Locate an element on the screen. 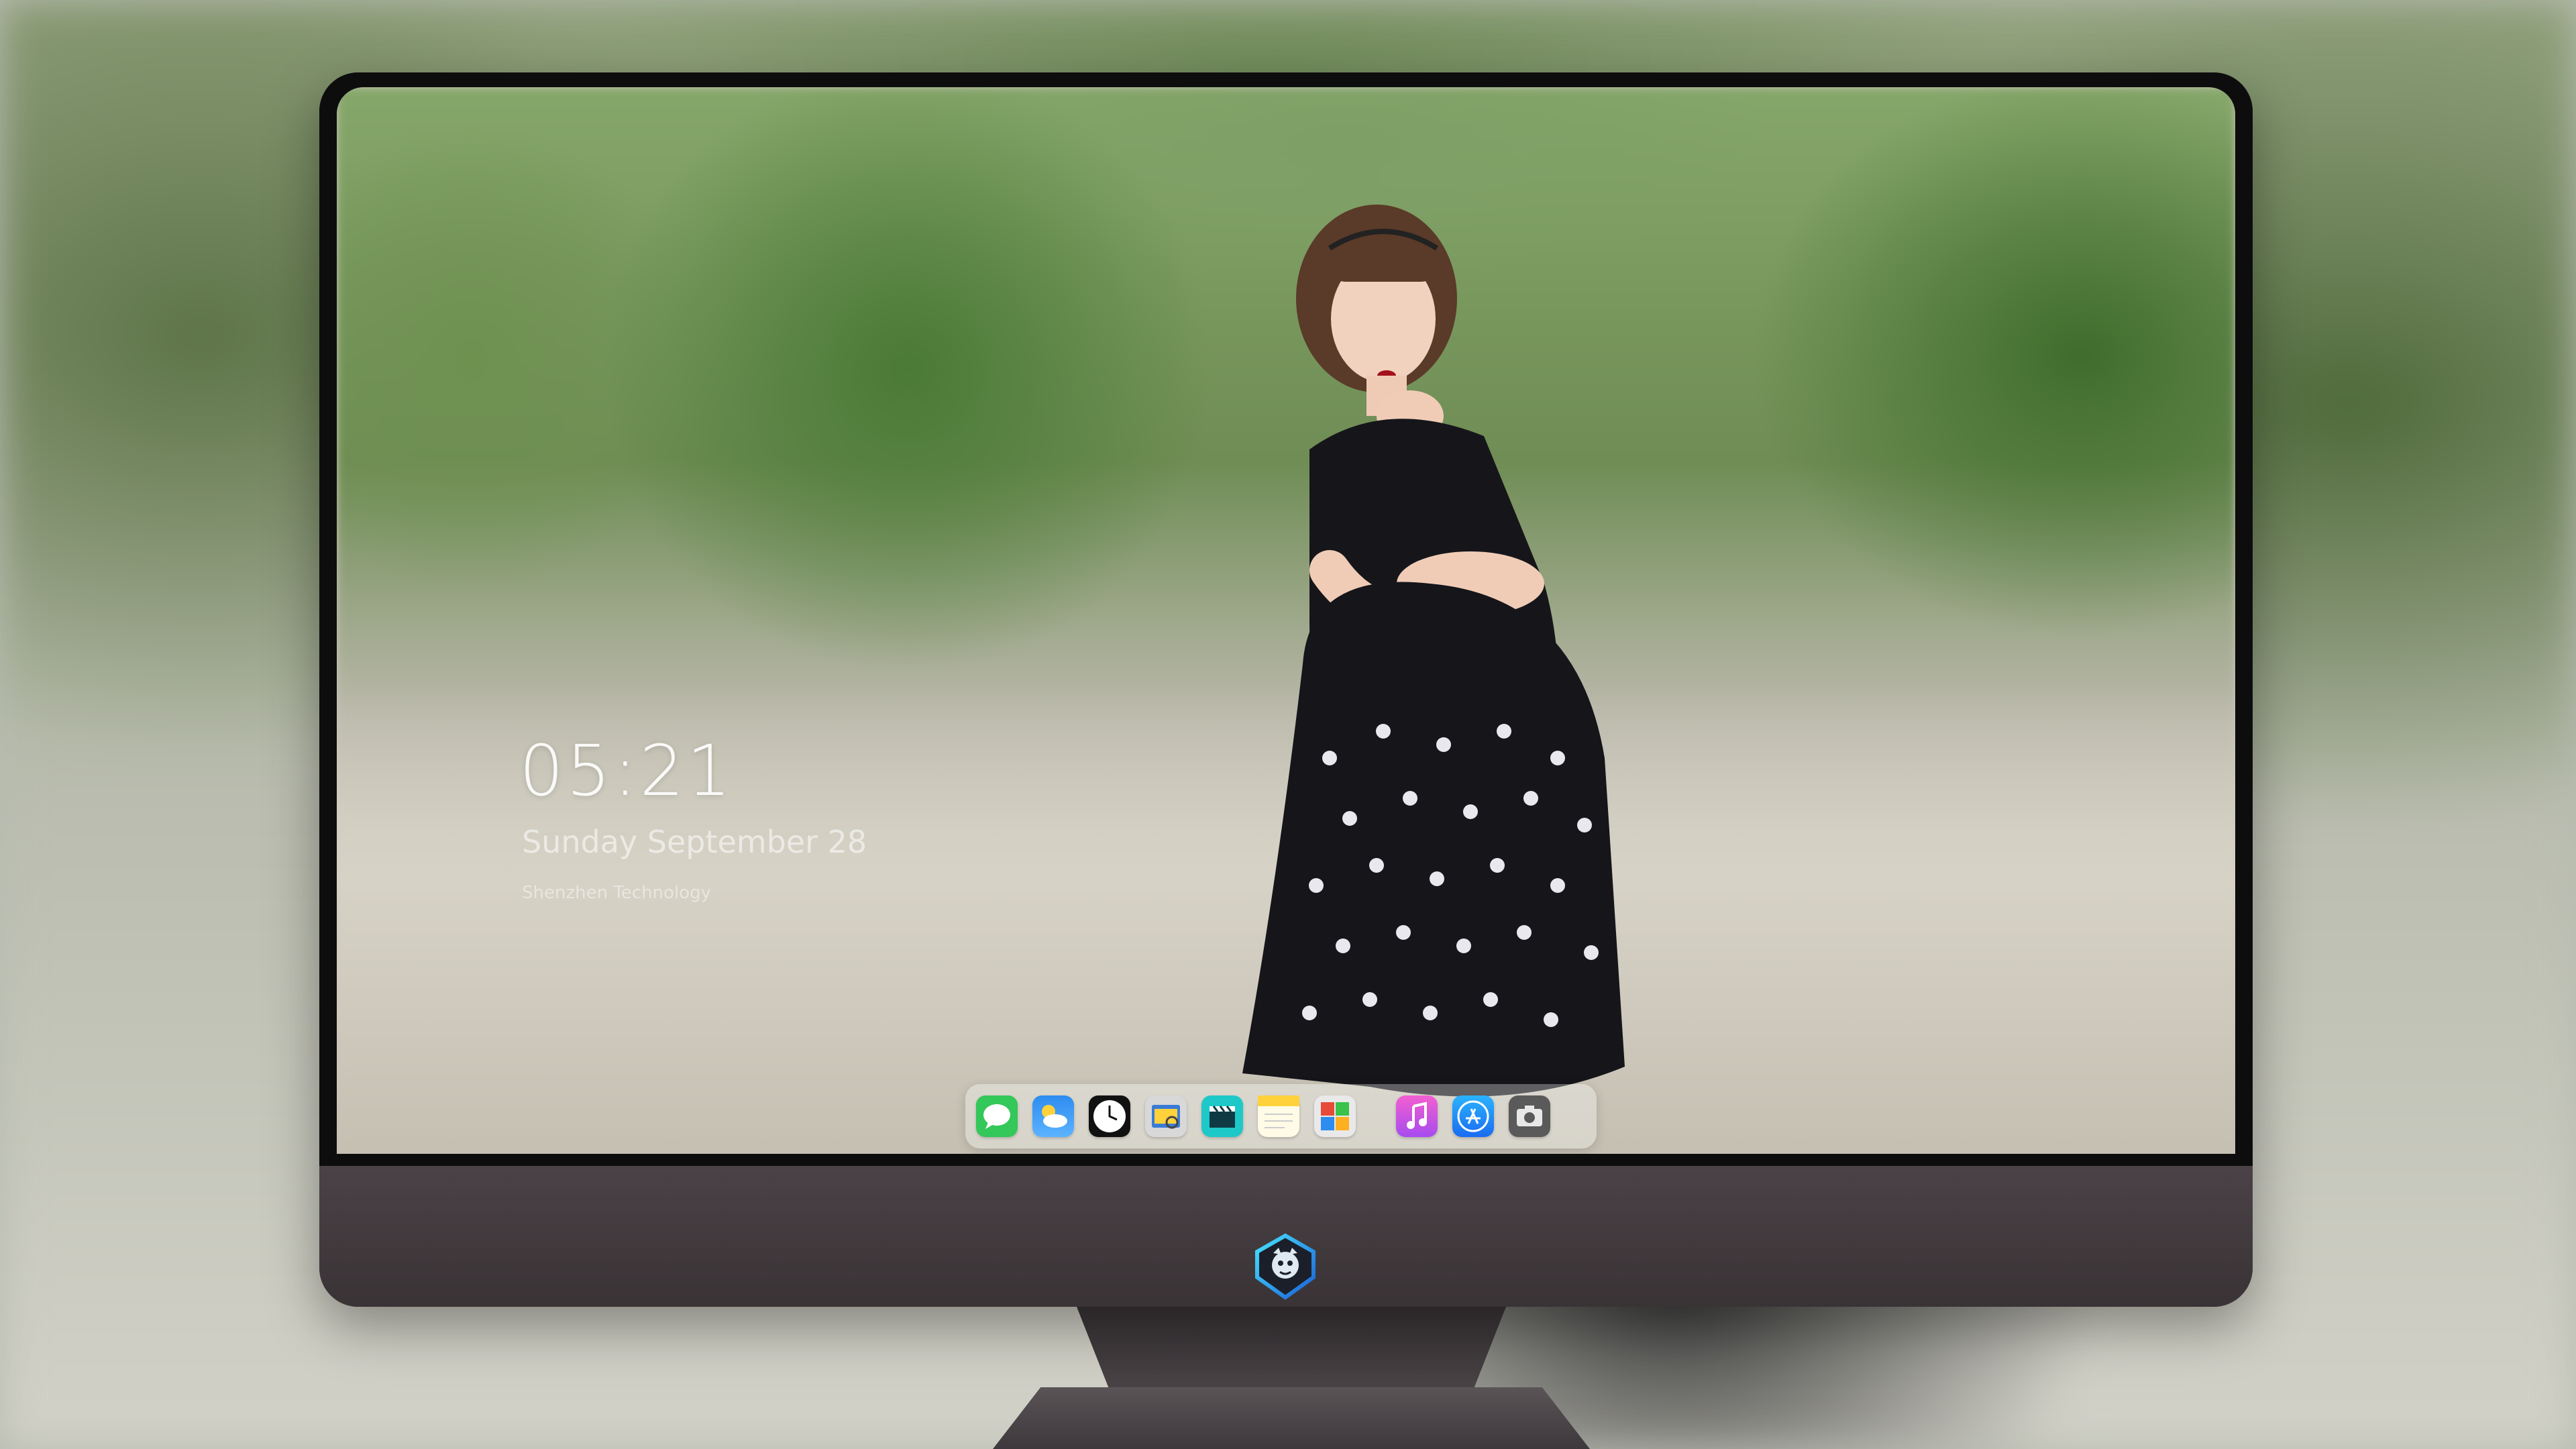  camera-icon is located at coordinates (1529, 1116).